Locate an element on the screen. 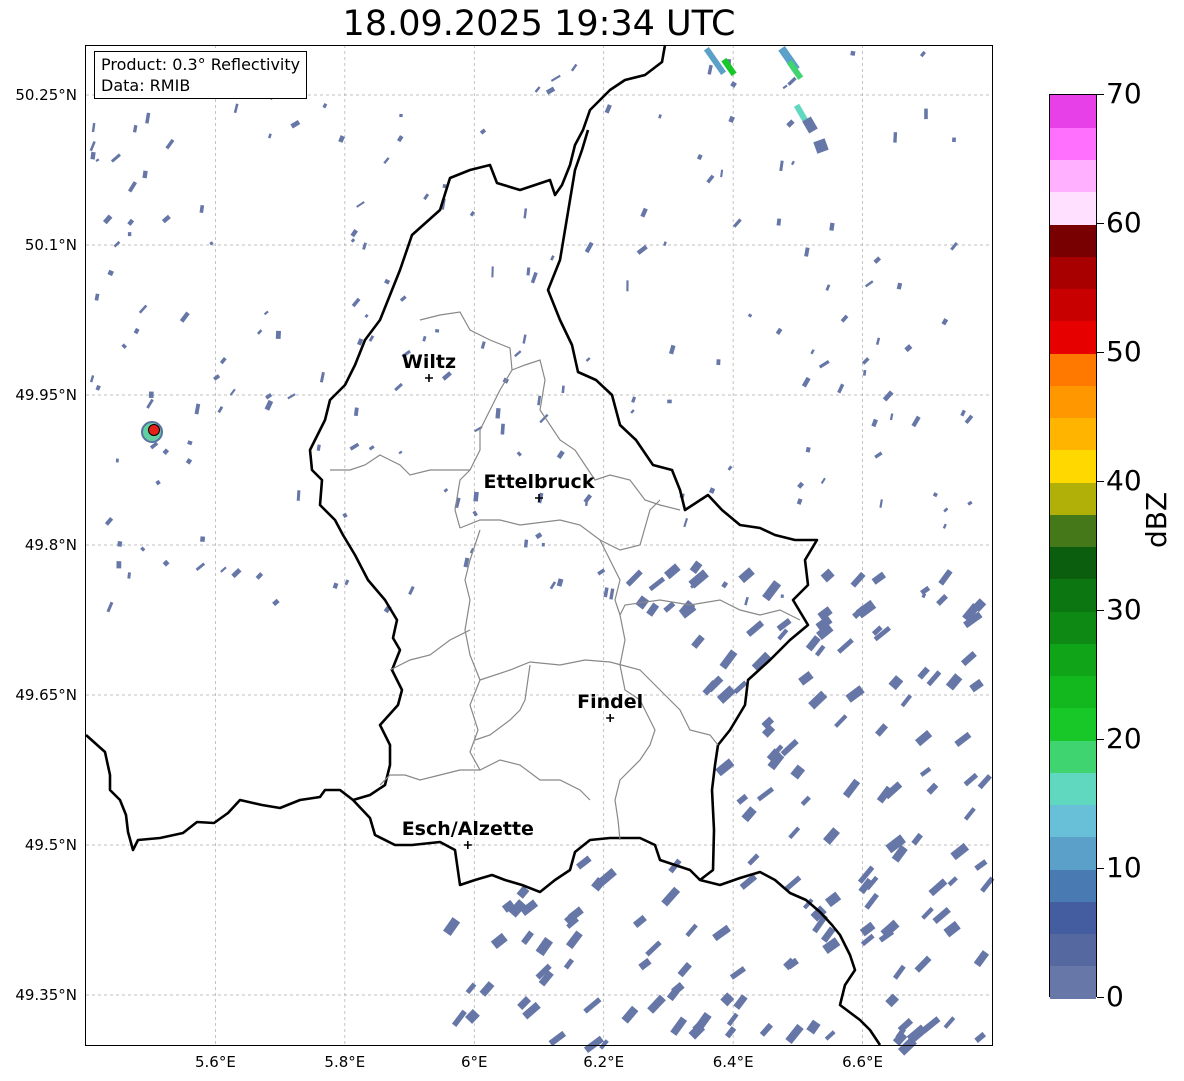 Image resolution: width=1184 pixels, height=1081 pixels. city-label: Esch/Alzette is located at coordinates (468, 829).